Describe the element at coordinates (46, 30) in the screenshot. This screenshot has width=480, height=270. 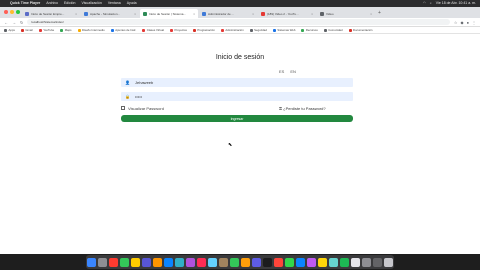
I see `bookmark-item: YouTube` at that location.